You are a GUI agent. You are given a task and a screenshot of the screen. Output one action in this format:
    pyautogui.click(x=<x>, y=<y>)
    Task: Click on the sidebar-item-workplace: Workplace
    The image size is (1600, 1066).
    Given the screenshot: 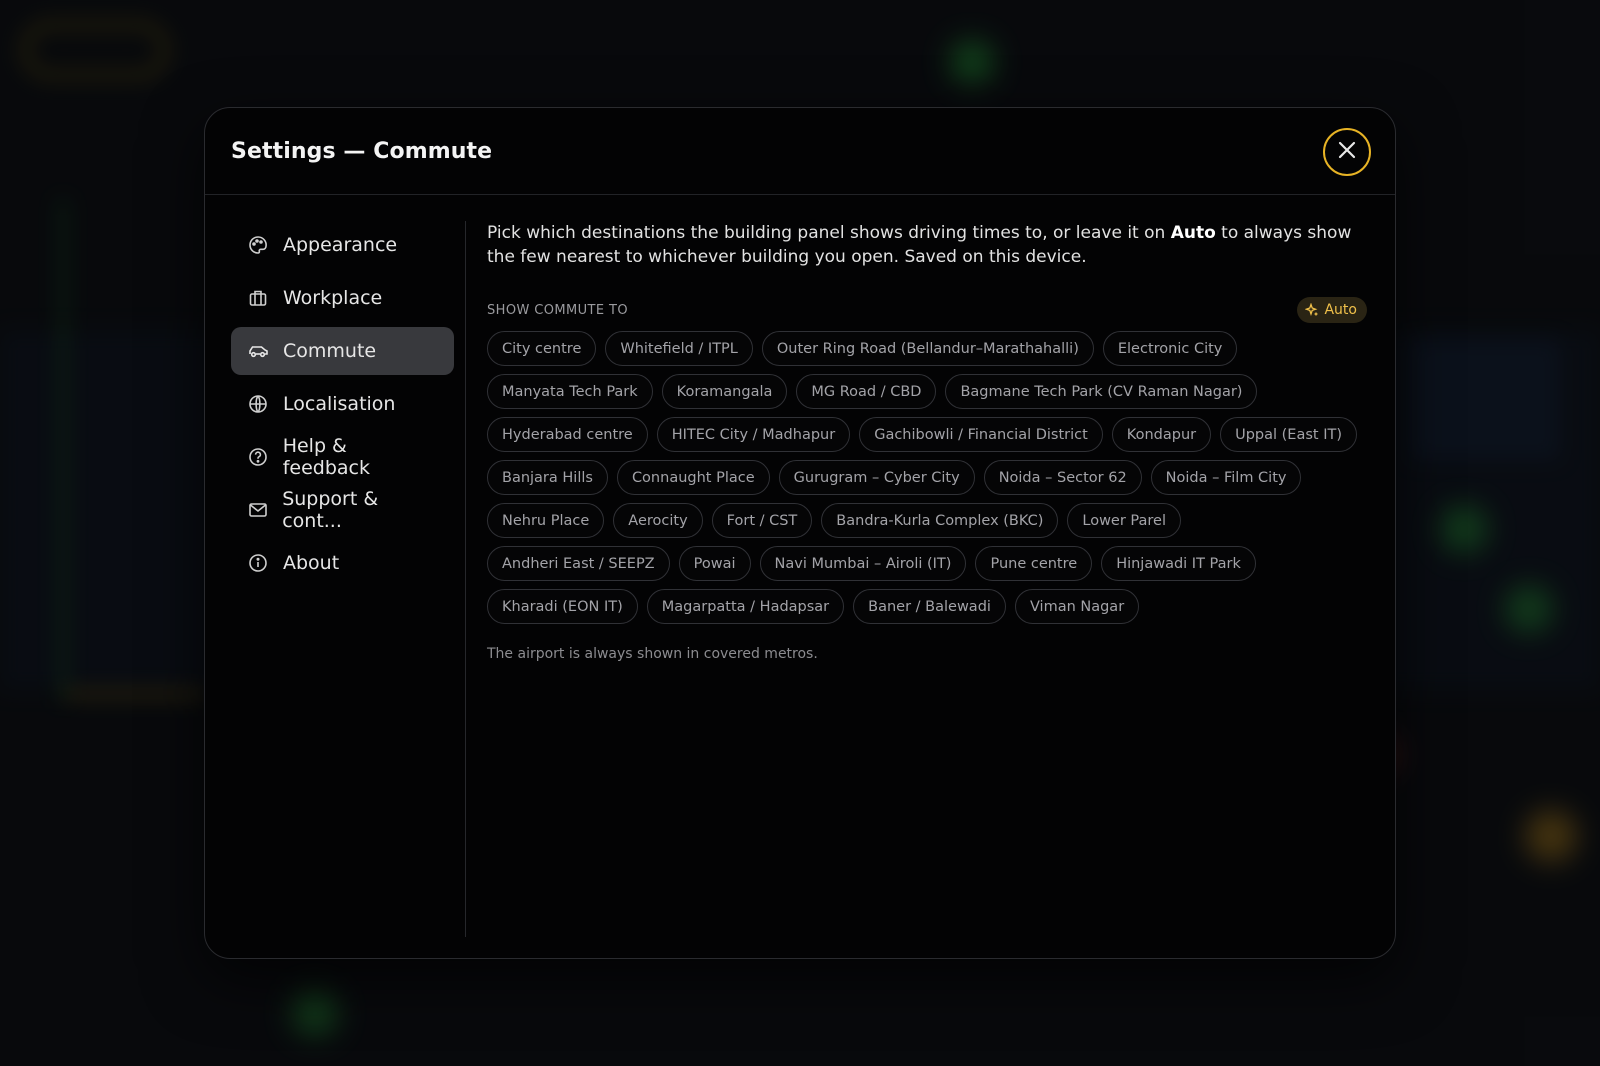 What is the action you would take?
    pyautogui.click(x=342, y=298)
    